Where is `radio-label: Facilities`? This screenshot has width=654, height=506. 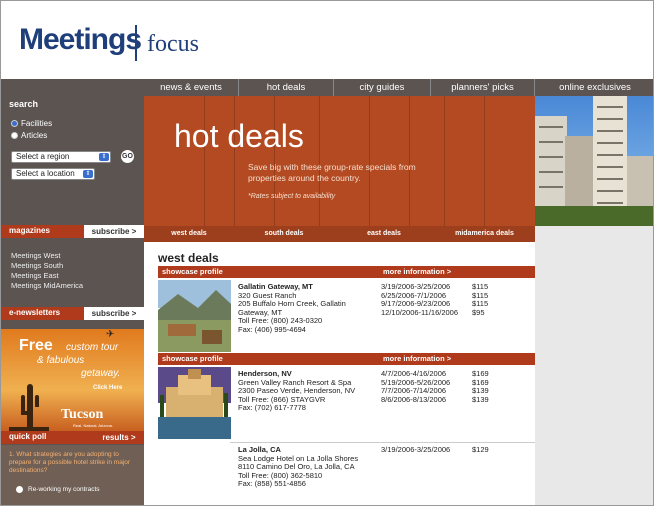 radio-label: Facilities is located at coordinates (37, 123).